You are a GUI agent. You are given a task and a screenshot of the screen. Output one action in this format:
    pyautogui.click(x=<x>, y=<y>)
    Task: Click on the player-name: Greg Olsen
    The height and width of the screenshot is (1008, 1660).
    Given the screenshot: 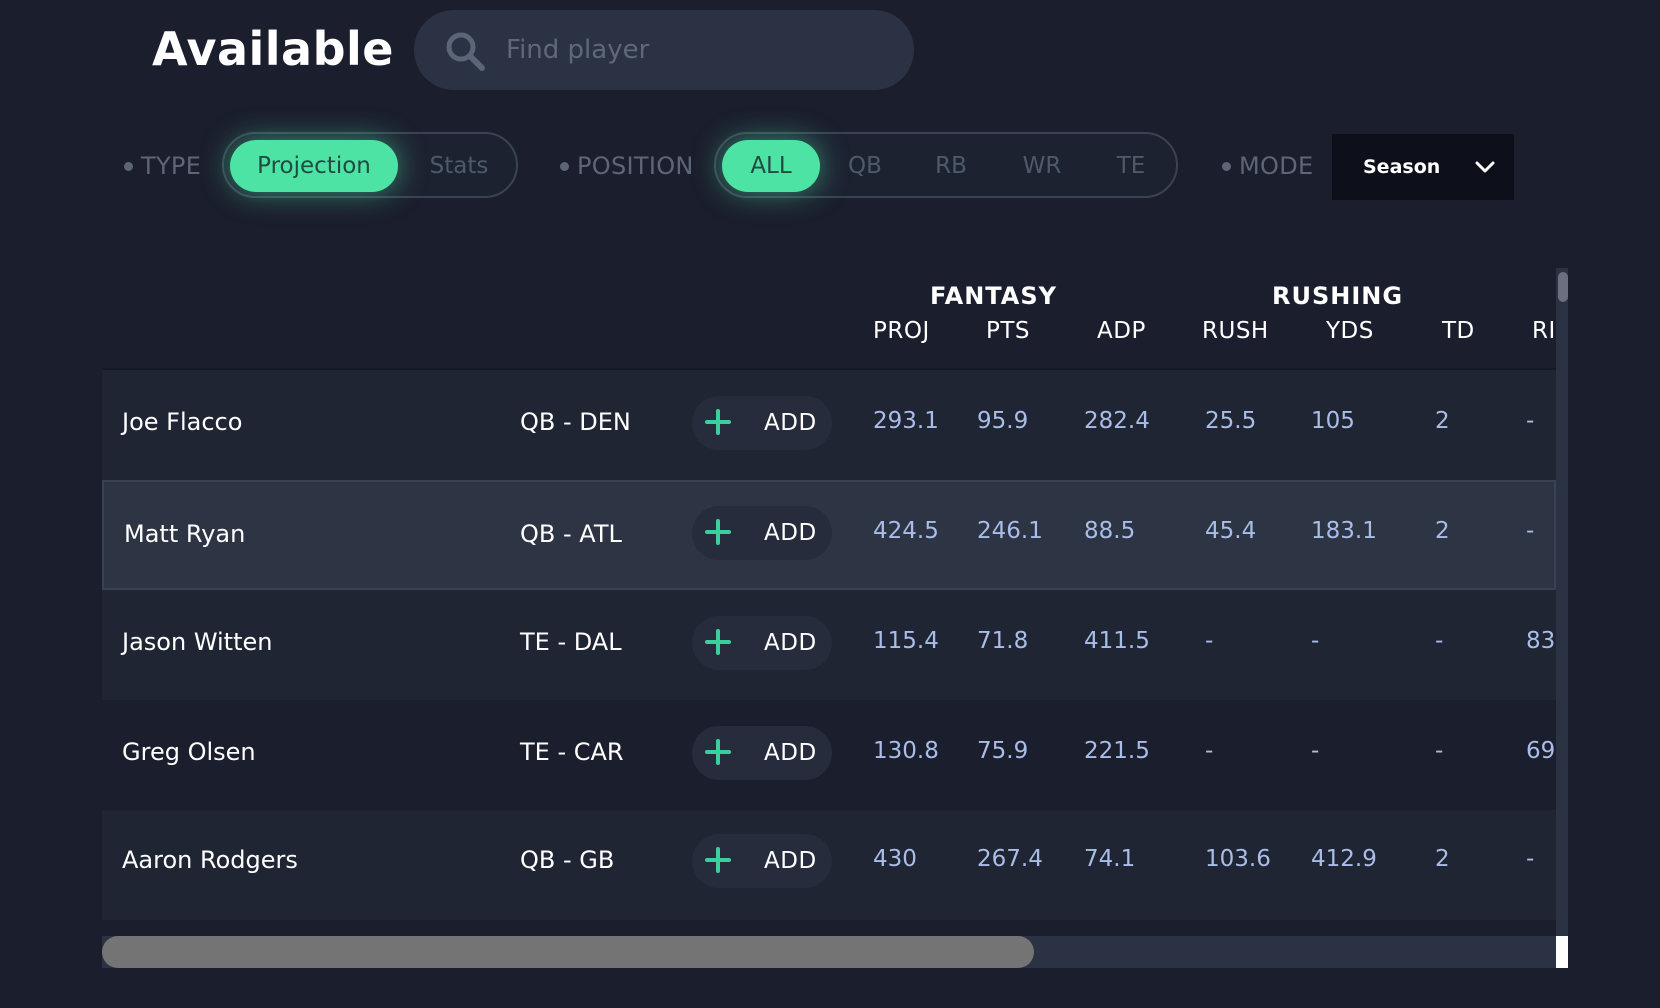 What is the action you would take?
    pyautogui.click(x=189, y=752)
    